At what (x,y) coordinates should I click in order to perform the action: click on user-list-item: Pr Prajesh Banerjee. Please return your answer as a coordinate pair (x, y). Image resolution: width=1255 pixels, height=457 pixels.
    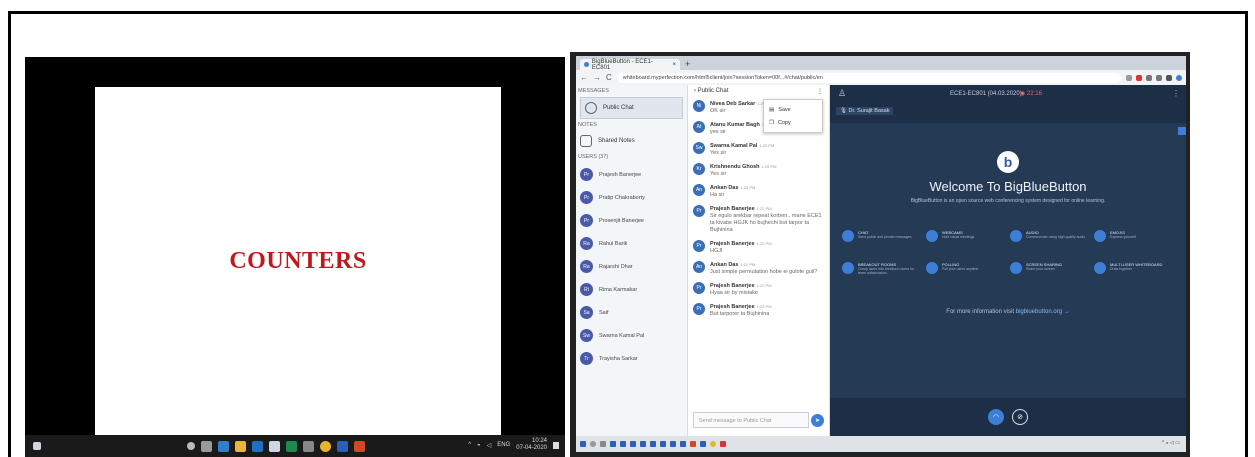
    Looking at the image, I should click on (631, 174).